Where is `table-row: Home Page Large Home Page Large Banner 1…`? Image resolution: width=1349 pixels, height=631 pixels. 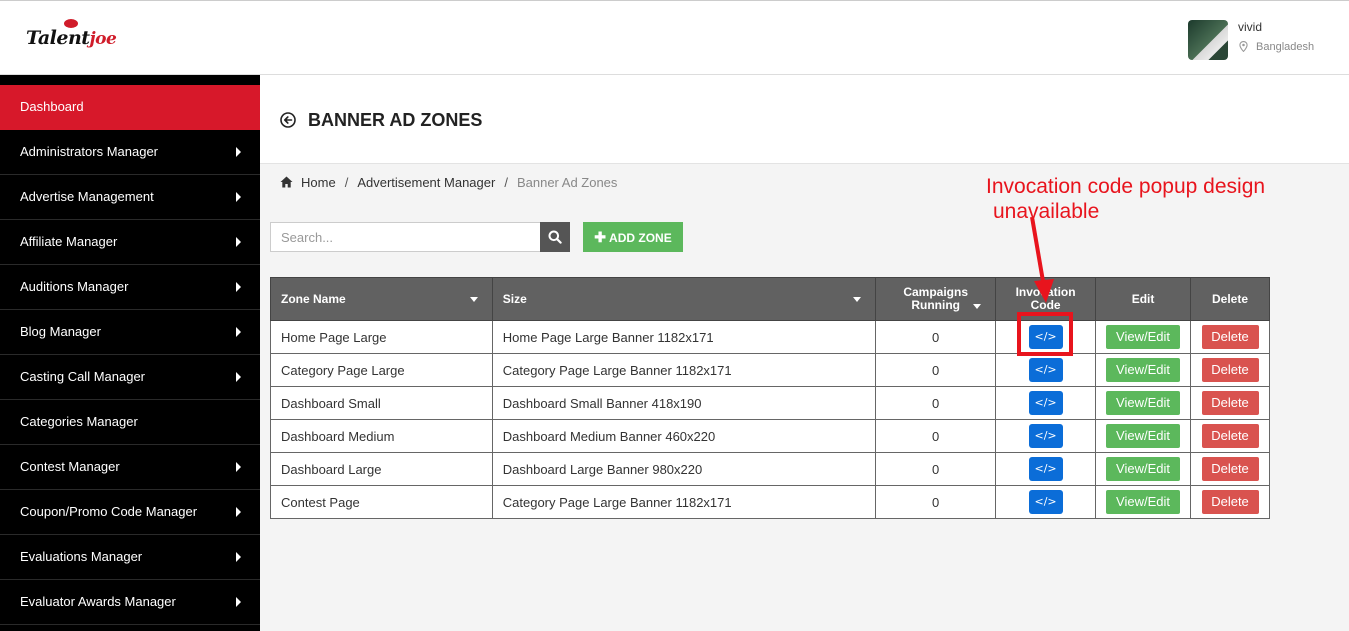
table-row: Home Page Large Home Page Large Banner 1… is located at coordinates (770, 337).